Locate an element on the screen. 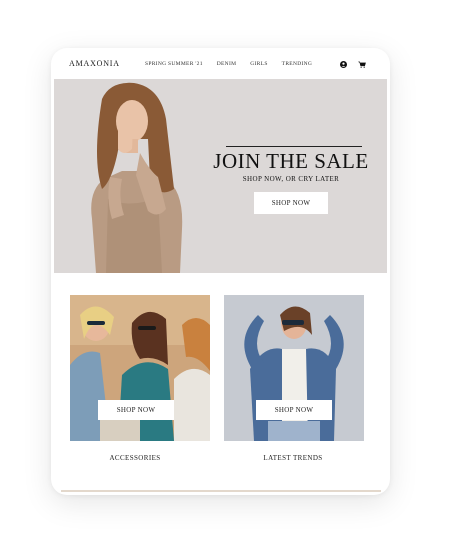  hero-shop-now-button: SHOP NOW is located at coordinates (291, 203).